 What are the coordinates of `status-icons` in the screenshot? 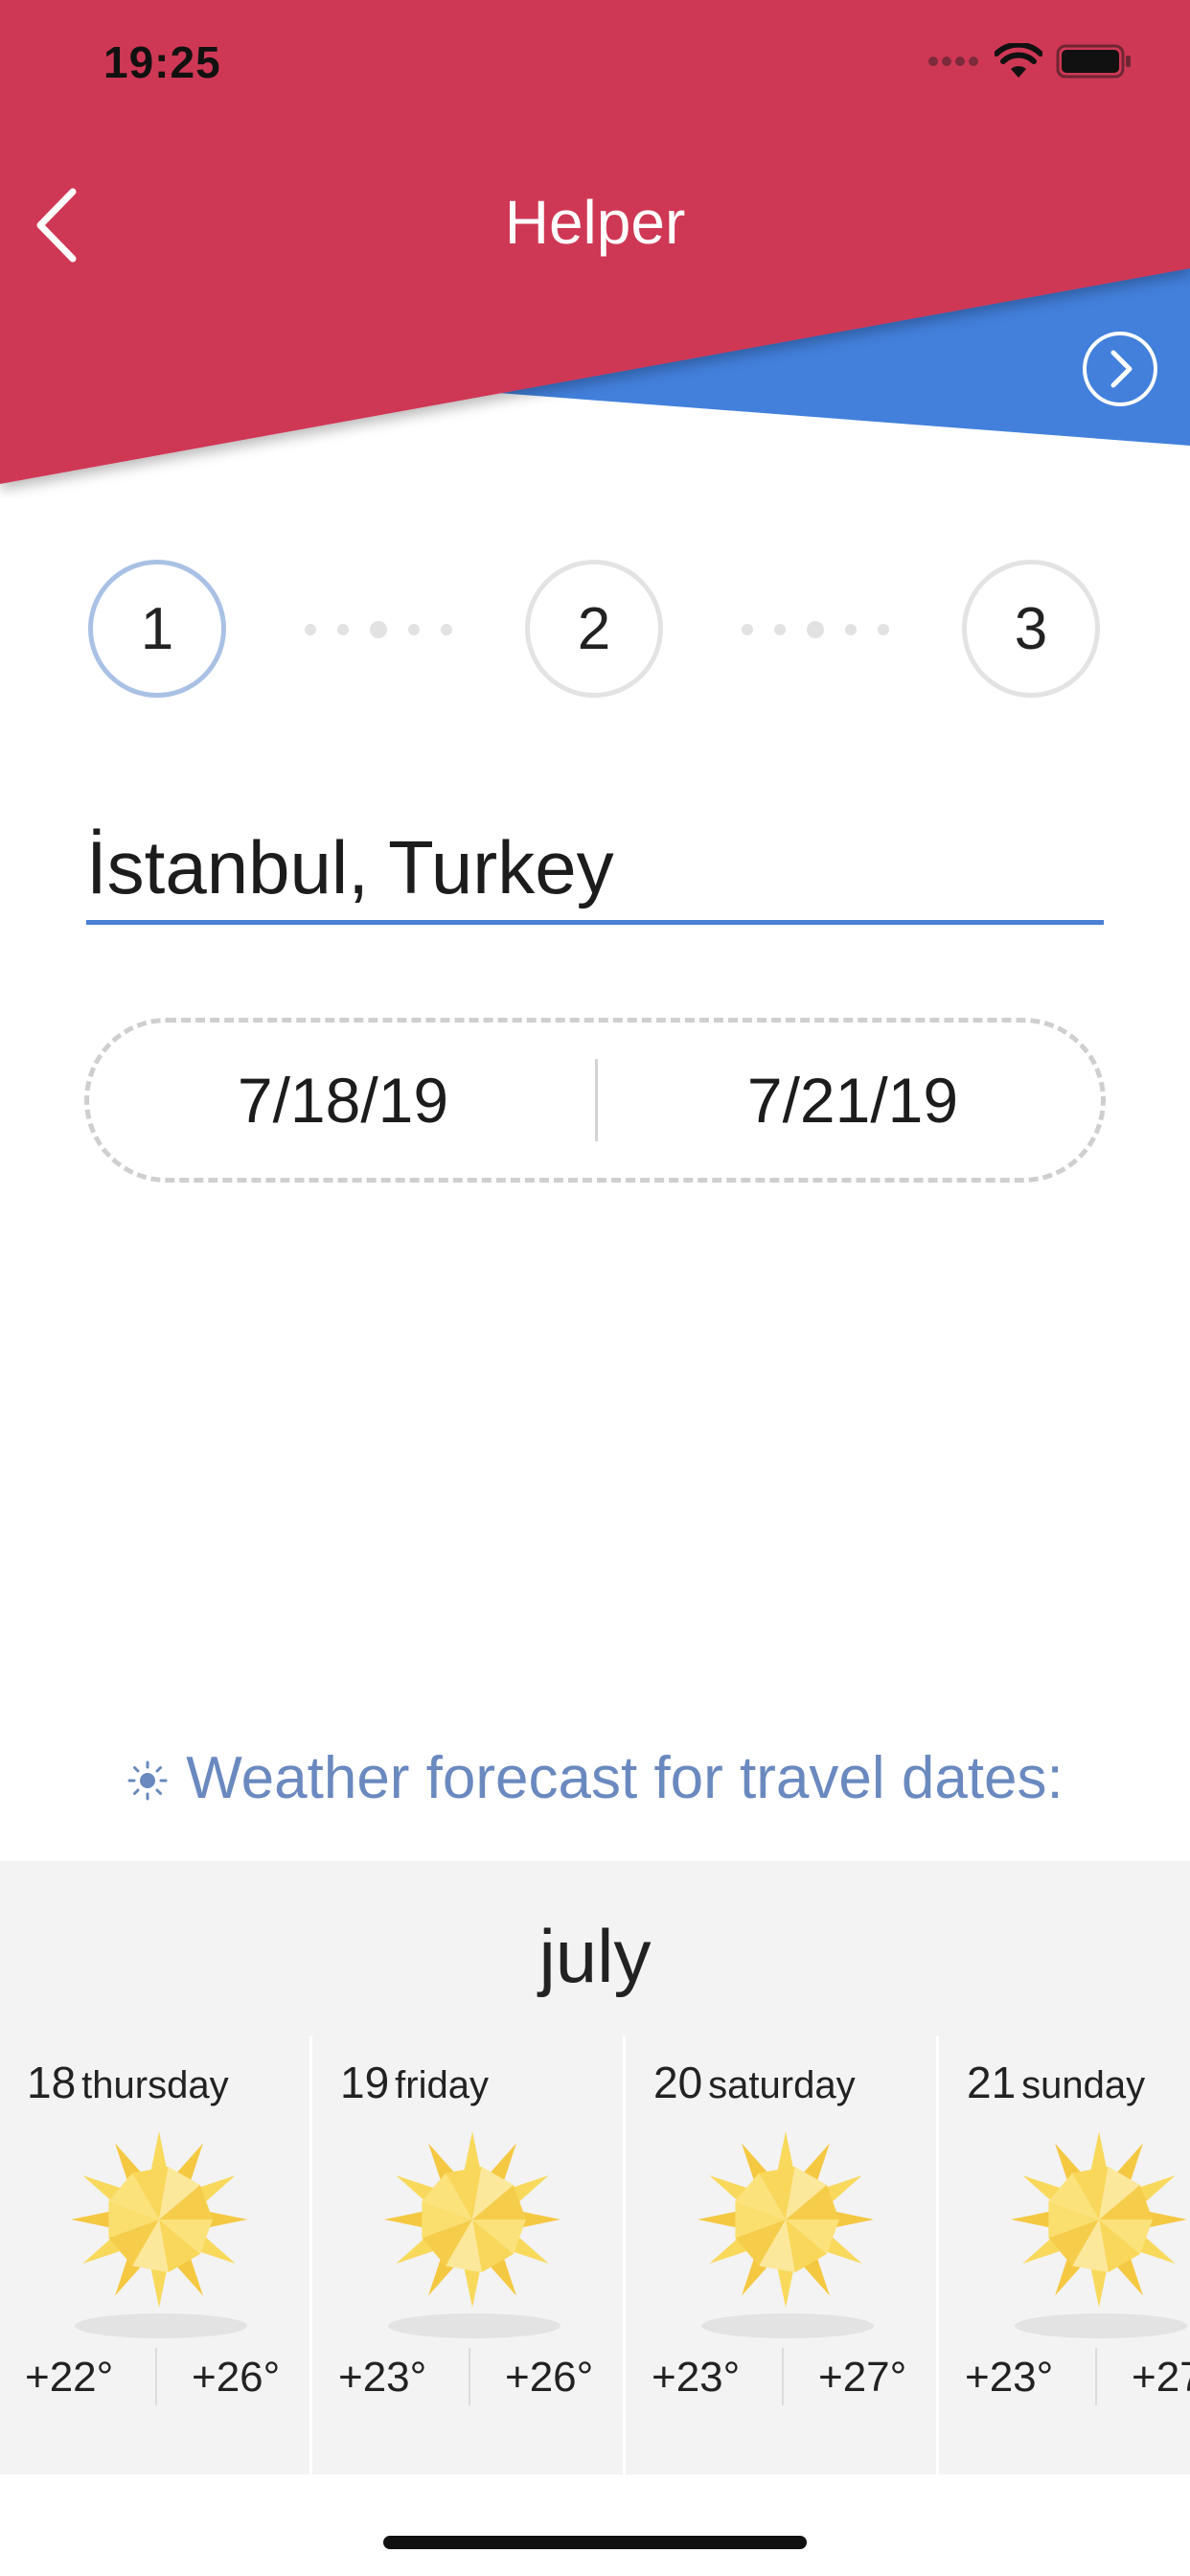 It's located at (1030, 61).